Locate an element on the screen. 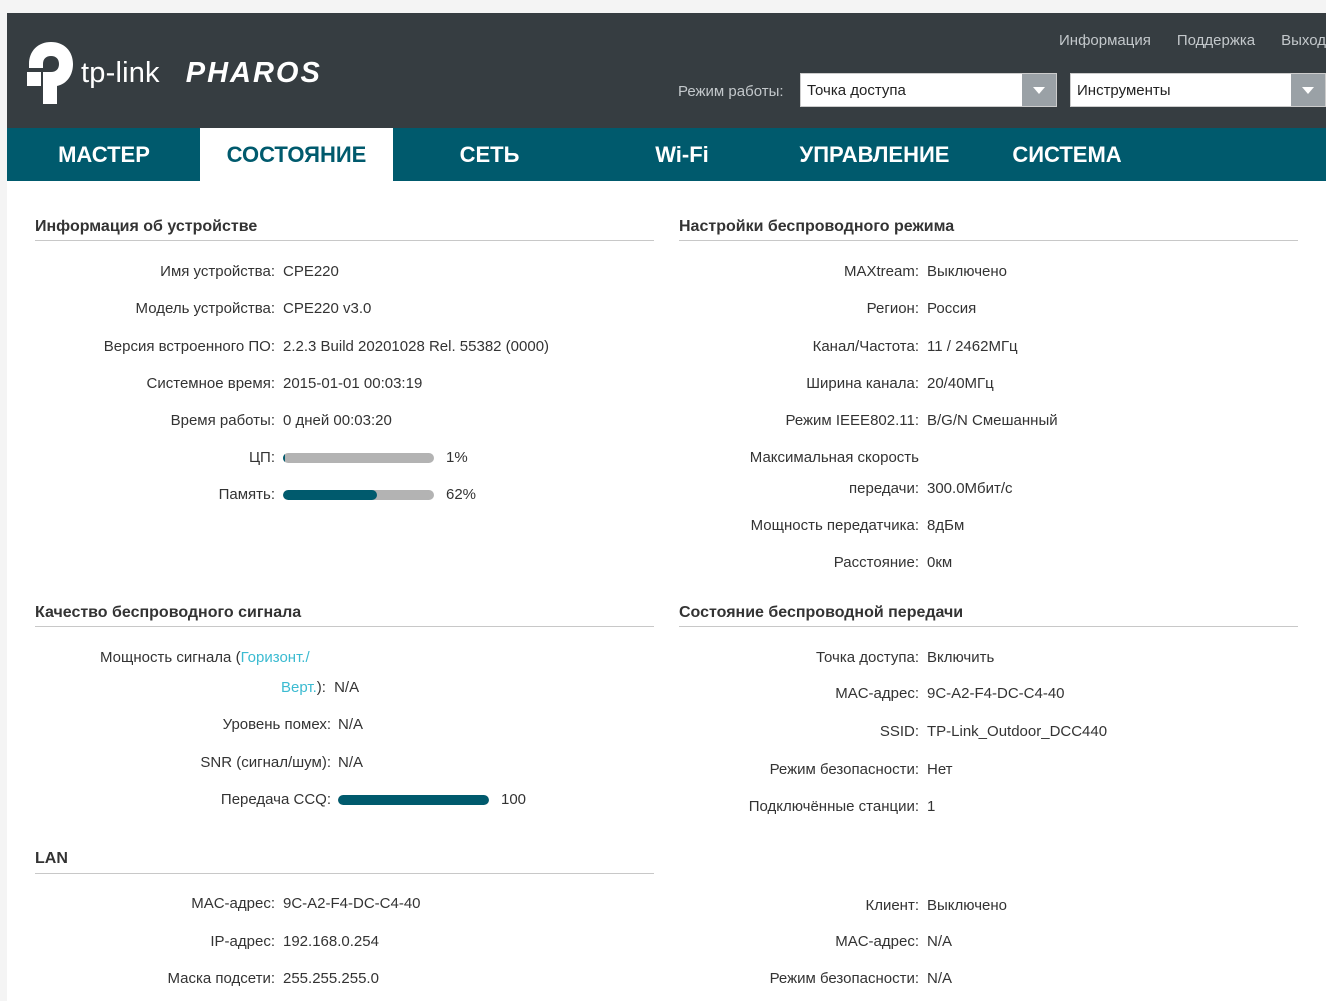 This screenshot has height=1001, width=1326. ccq-bar is located at coordinates (413, 800).